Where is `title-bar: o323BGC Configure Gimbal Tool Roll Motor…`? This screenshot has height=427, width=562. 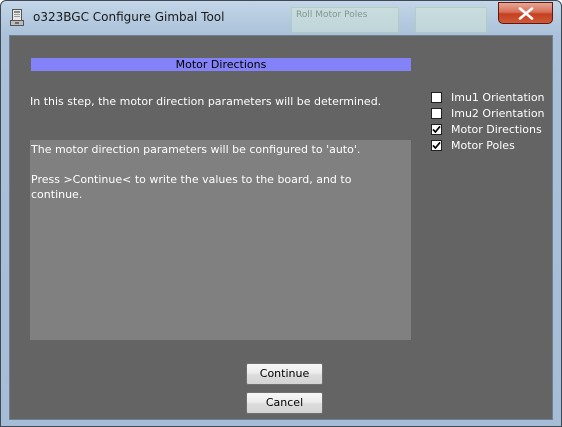 title-bar: o323BGC Configure Gimbal Tool Roll Motor… is located at coordinates (281, 18).